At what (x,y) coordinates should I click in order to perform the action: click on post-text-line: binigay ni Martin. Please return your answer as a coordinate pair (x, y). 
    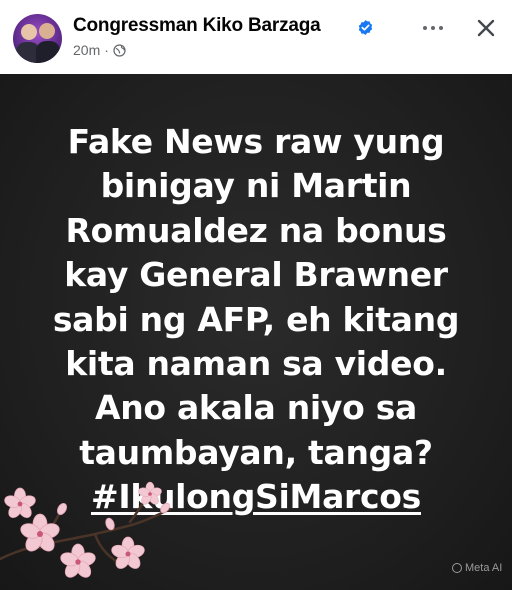
    Looking at the image, I should click on (256, 186).